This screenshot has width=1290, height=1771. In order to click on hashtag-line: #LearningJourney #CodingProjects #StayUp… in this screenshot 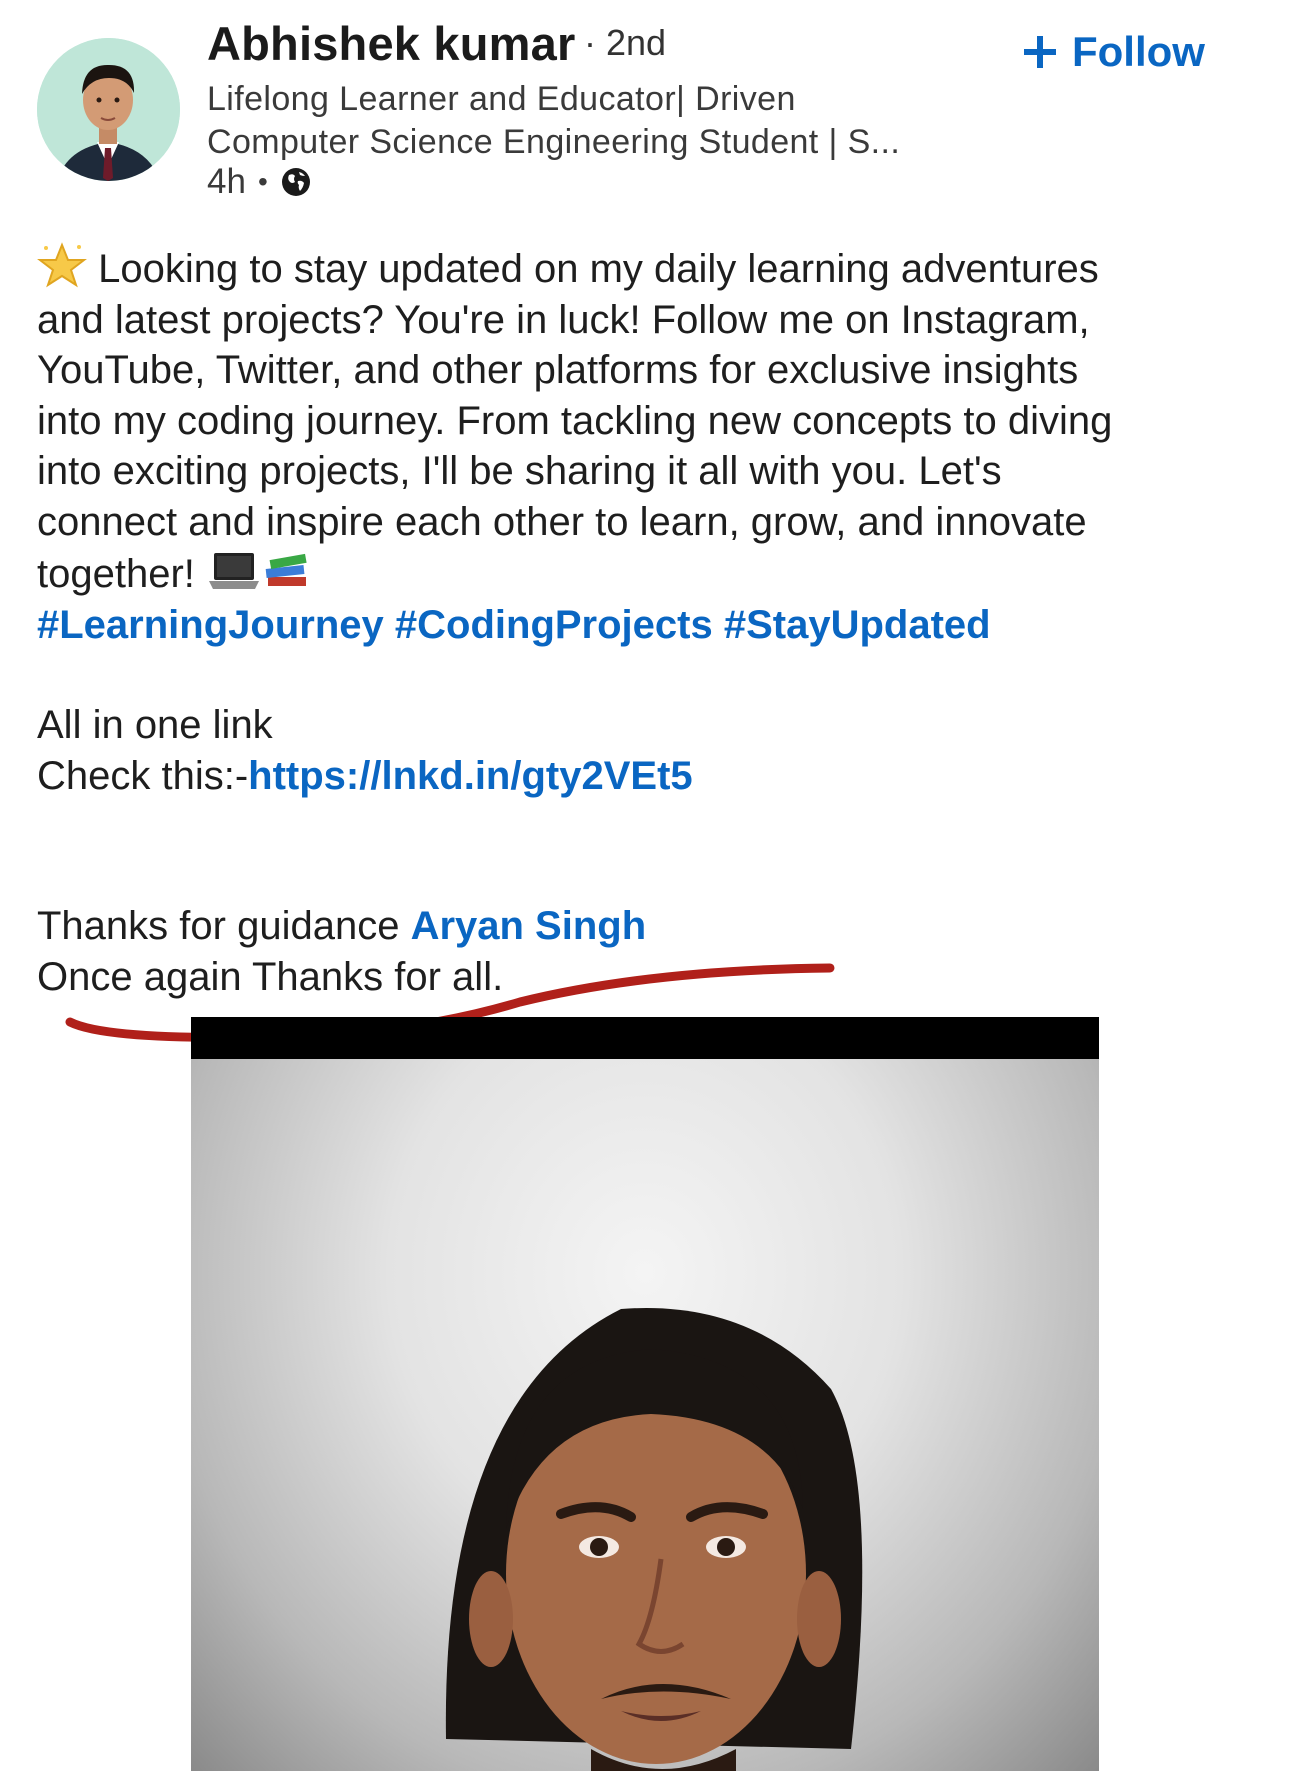, I will do `click(652, 625)`.